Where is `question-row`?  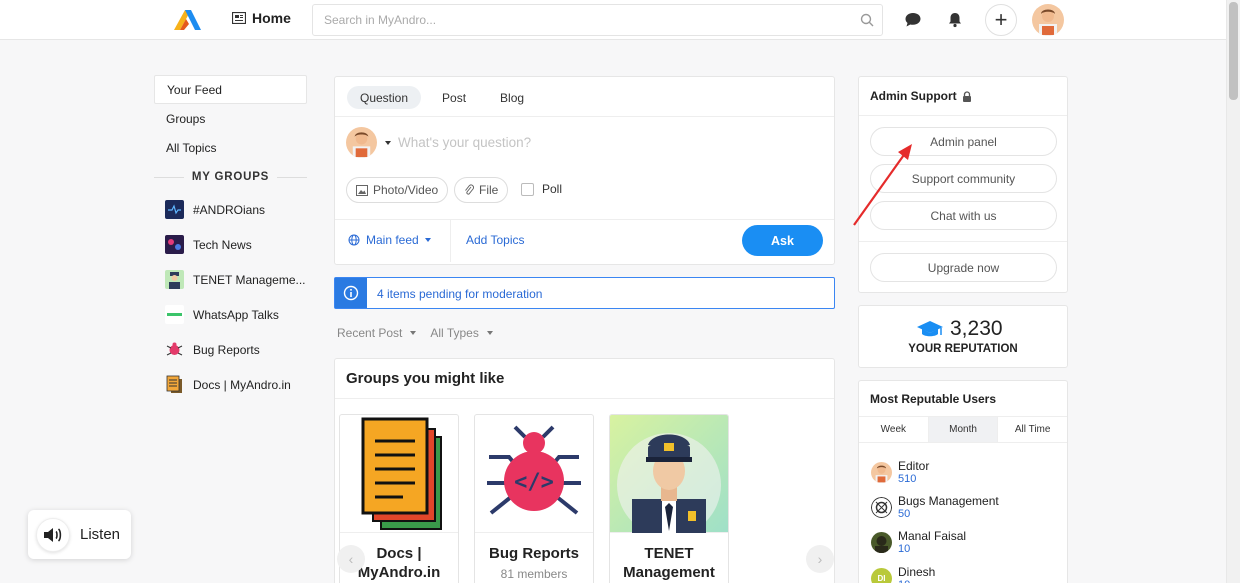 question-row is located at coordinates (584, 145).